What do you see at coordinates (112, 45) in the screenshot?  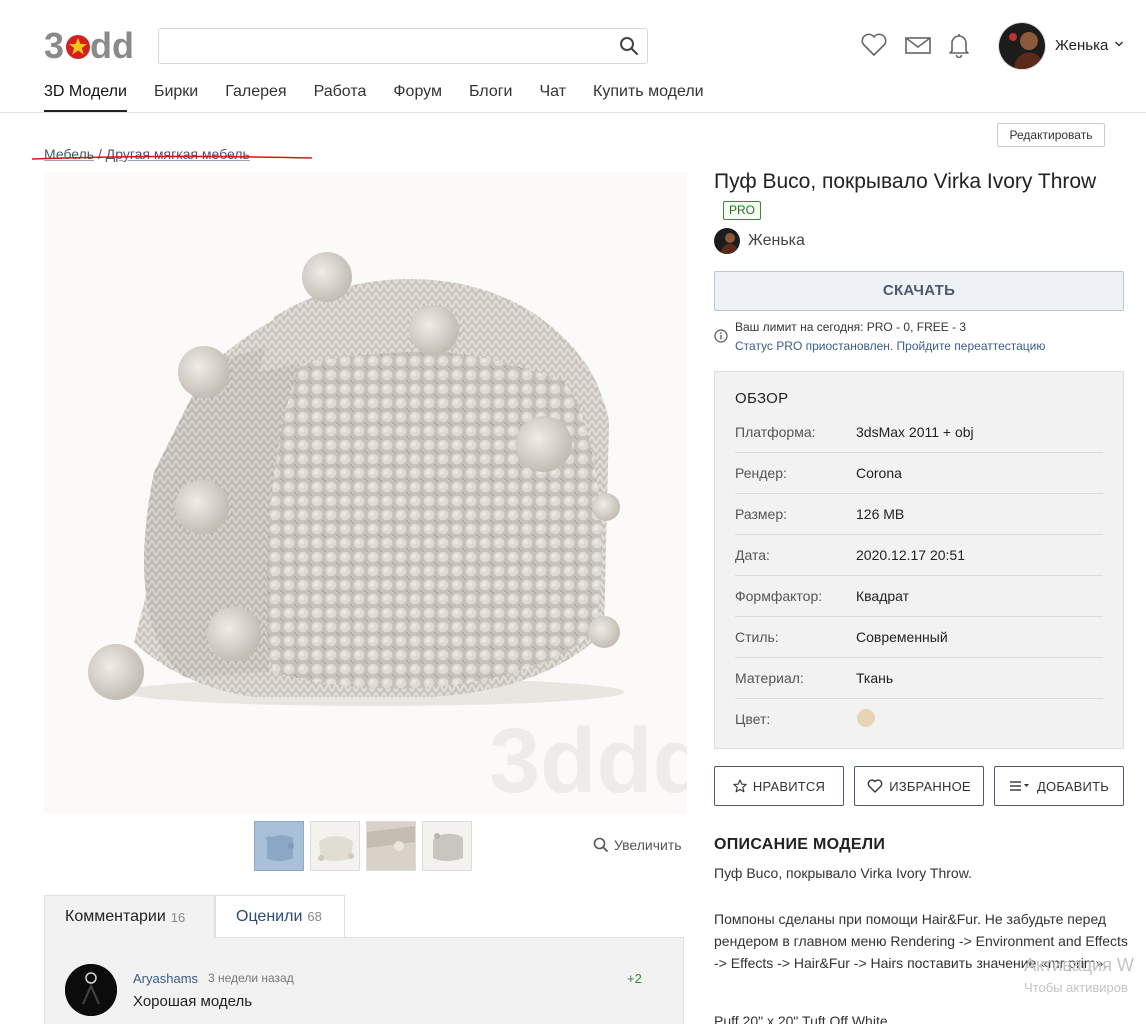 I see `svg-text: dd` at bounding box center [112, 45].